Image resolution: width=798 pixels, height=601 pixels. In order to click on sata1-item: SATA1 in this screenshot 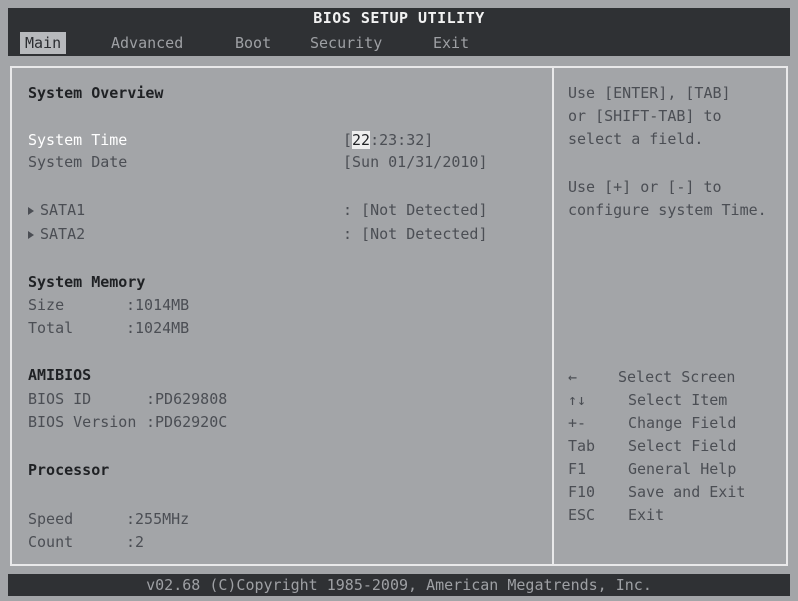, I will do `click(56, 210)`.